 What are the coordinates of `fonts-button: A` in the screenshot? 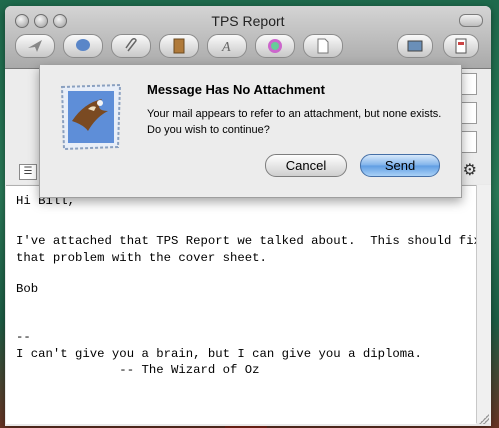 It's located at (227, 46).